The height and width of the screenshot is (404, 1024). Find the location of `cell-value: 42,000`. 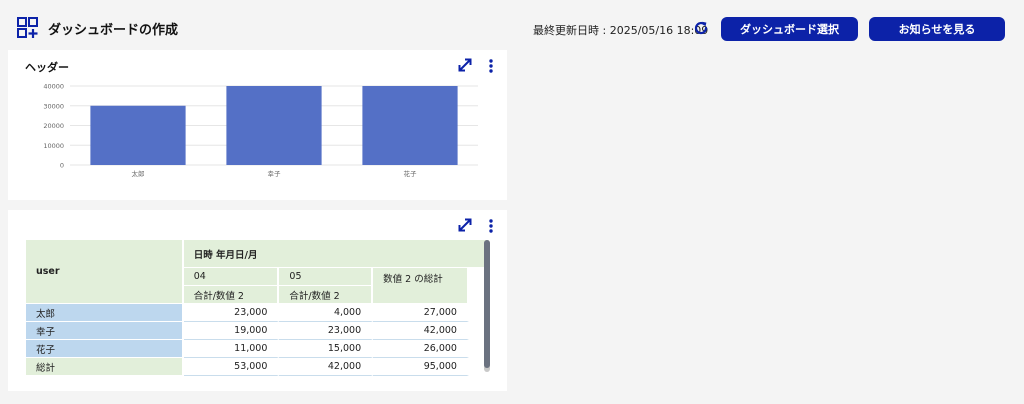

cell-value: 42,000 is located at coordinates (326, 367).